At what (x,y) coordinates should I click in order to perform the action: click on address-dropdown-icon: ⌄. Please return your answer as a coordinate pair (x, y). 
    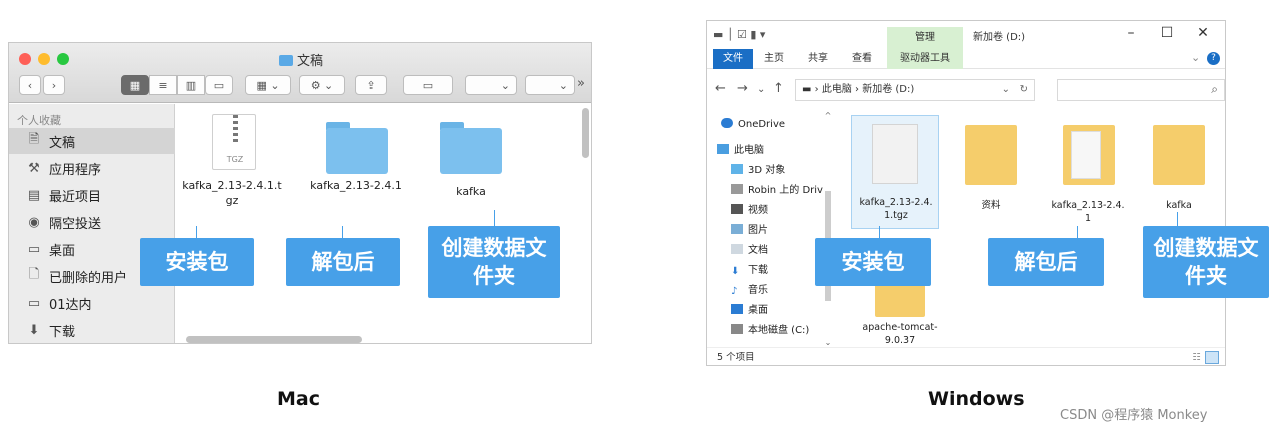
    Looking at the image, I should click on (1006, 90).